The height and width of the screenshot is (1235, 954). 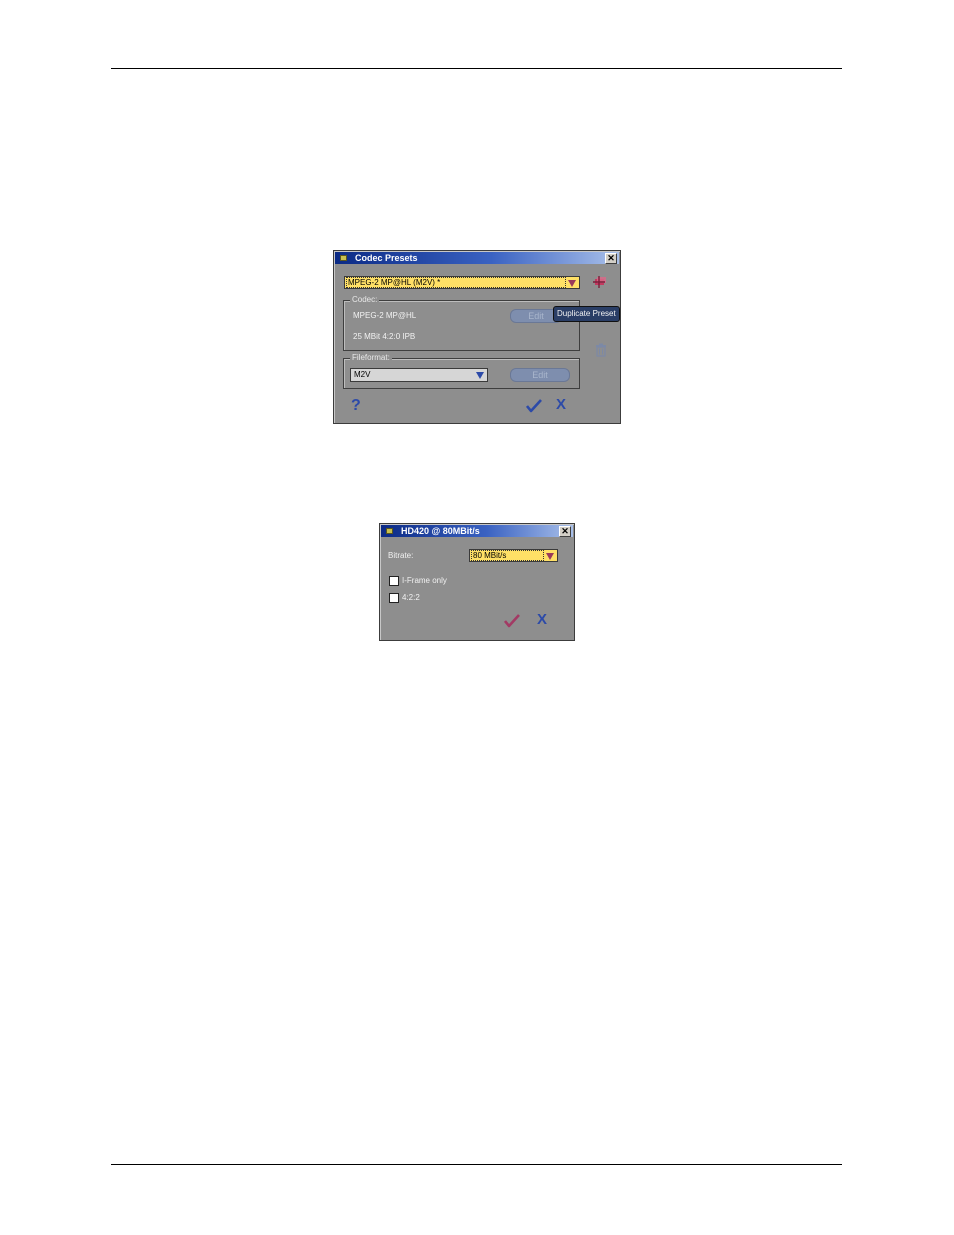 I want to click on chroma-422-checkbox, so click(x=394, y=598).